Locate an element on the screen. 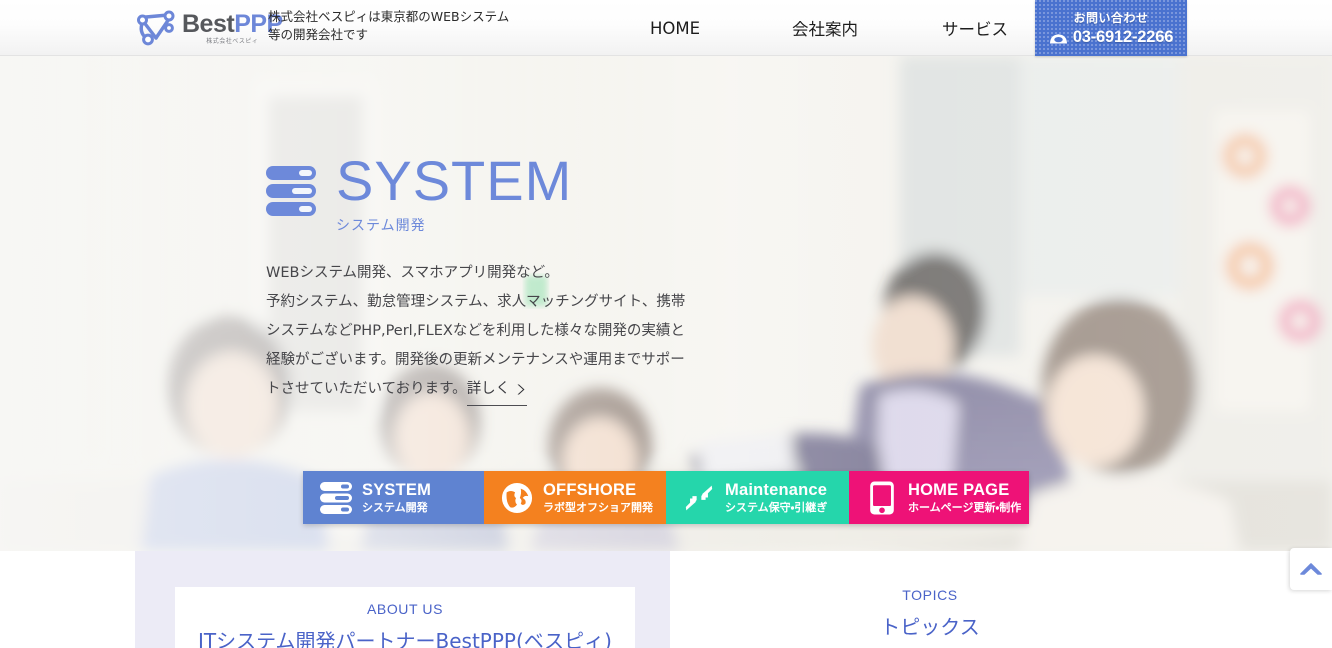 This screenshot has height=648, width=1332. about-us-card: ABOUT US ITシステム開発パートナーBestPPP(ベスピィ) is located at coordinates (405, 617).